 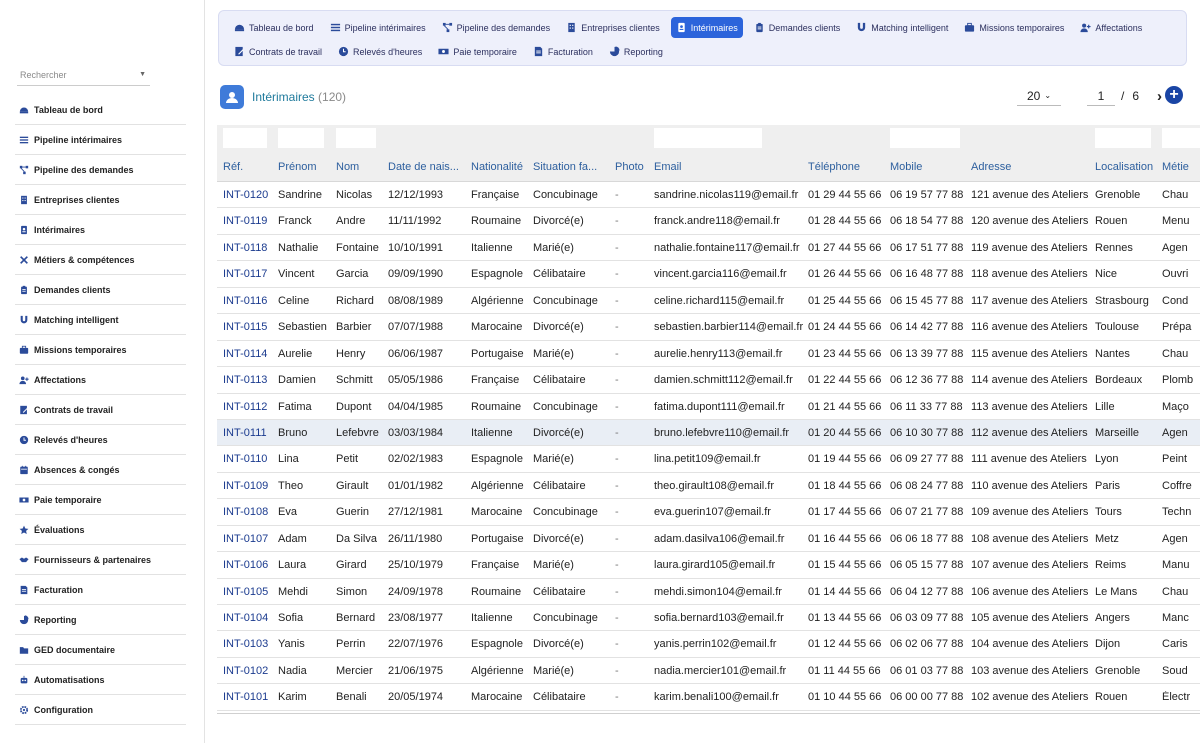 I want to click on record-ref-link: INT-0108, so click(x=249, y=512).